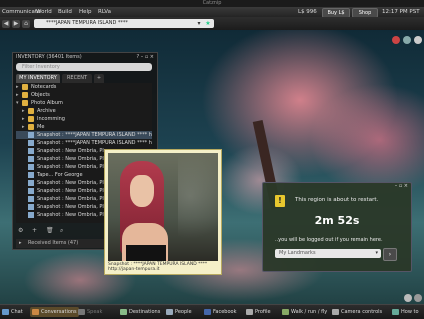  I want to click on gear-icon: ⚙, so click(20, 230).